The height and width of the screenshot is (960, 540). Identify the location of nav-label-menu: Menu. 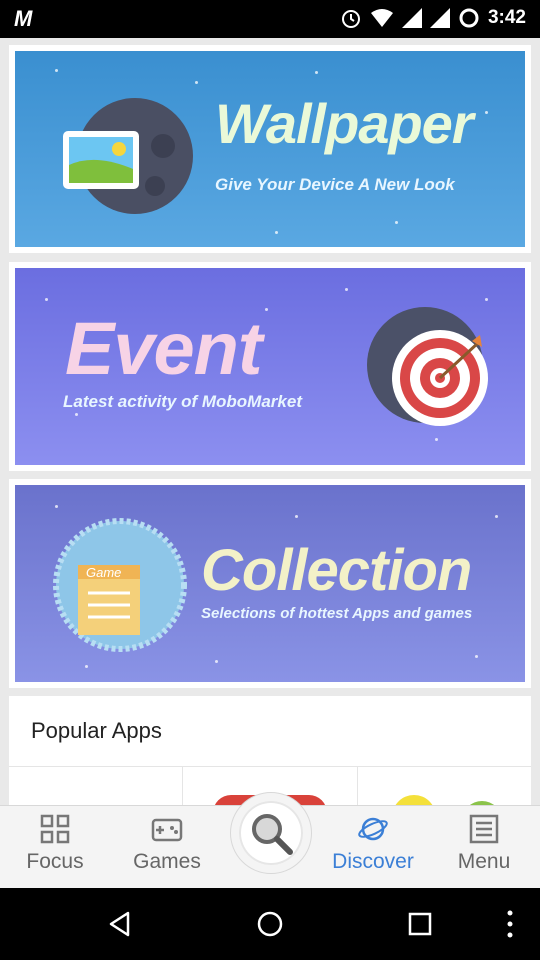
(484, 861).